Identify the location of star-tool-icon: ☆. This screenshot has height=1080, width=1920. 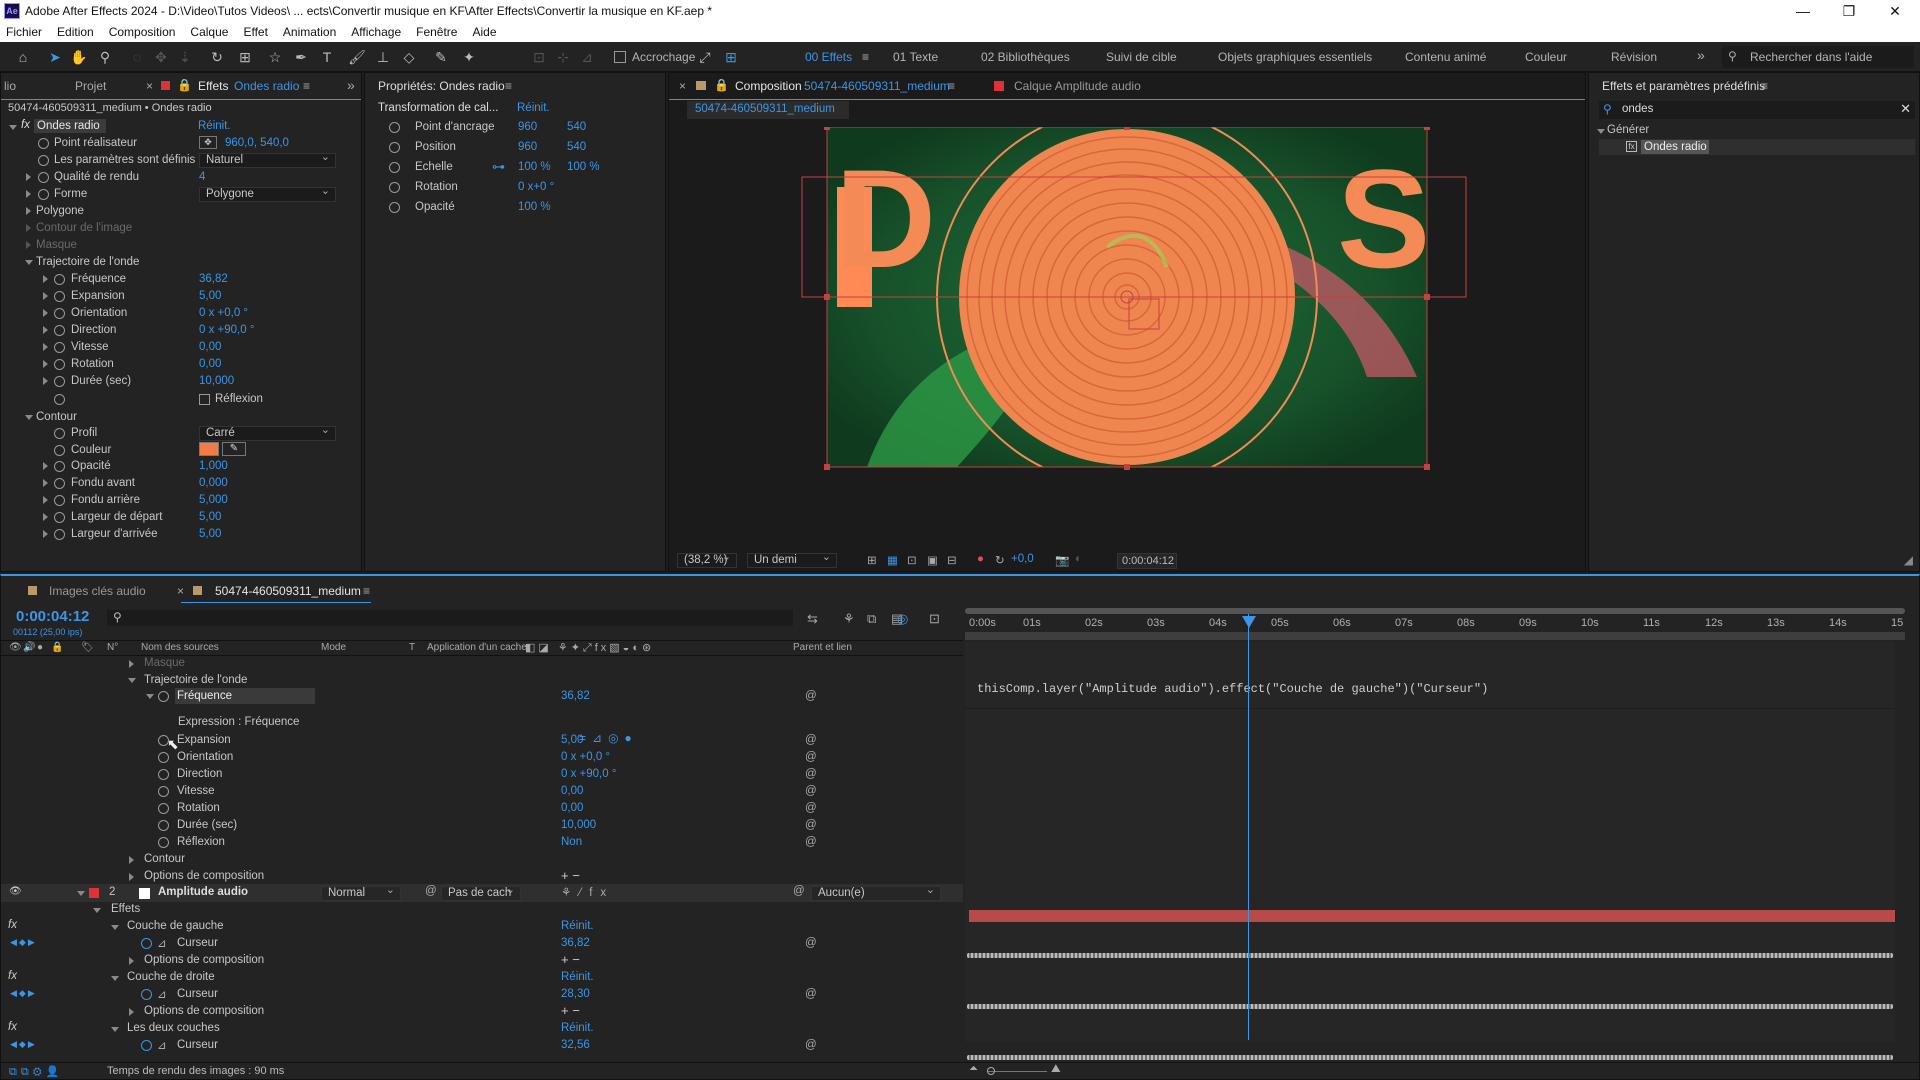
(275, 57).